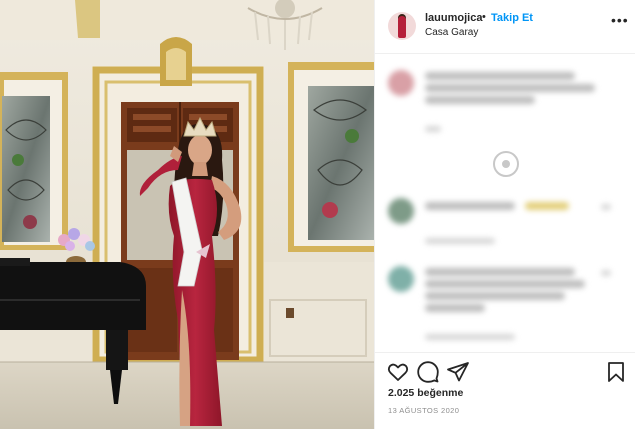  I want to click on paper-plane-icon, so click(458, 372).